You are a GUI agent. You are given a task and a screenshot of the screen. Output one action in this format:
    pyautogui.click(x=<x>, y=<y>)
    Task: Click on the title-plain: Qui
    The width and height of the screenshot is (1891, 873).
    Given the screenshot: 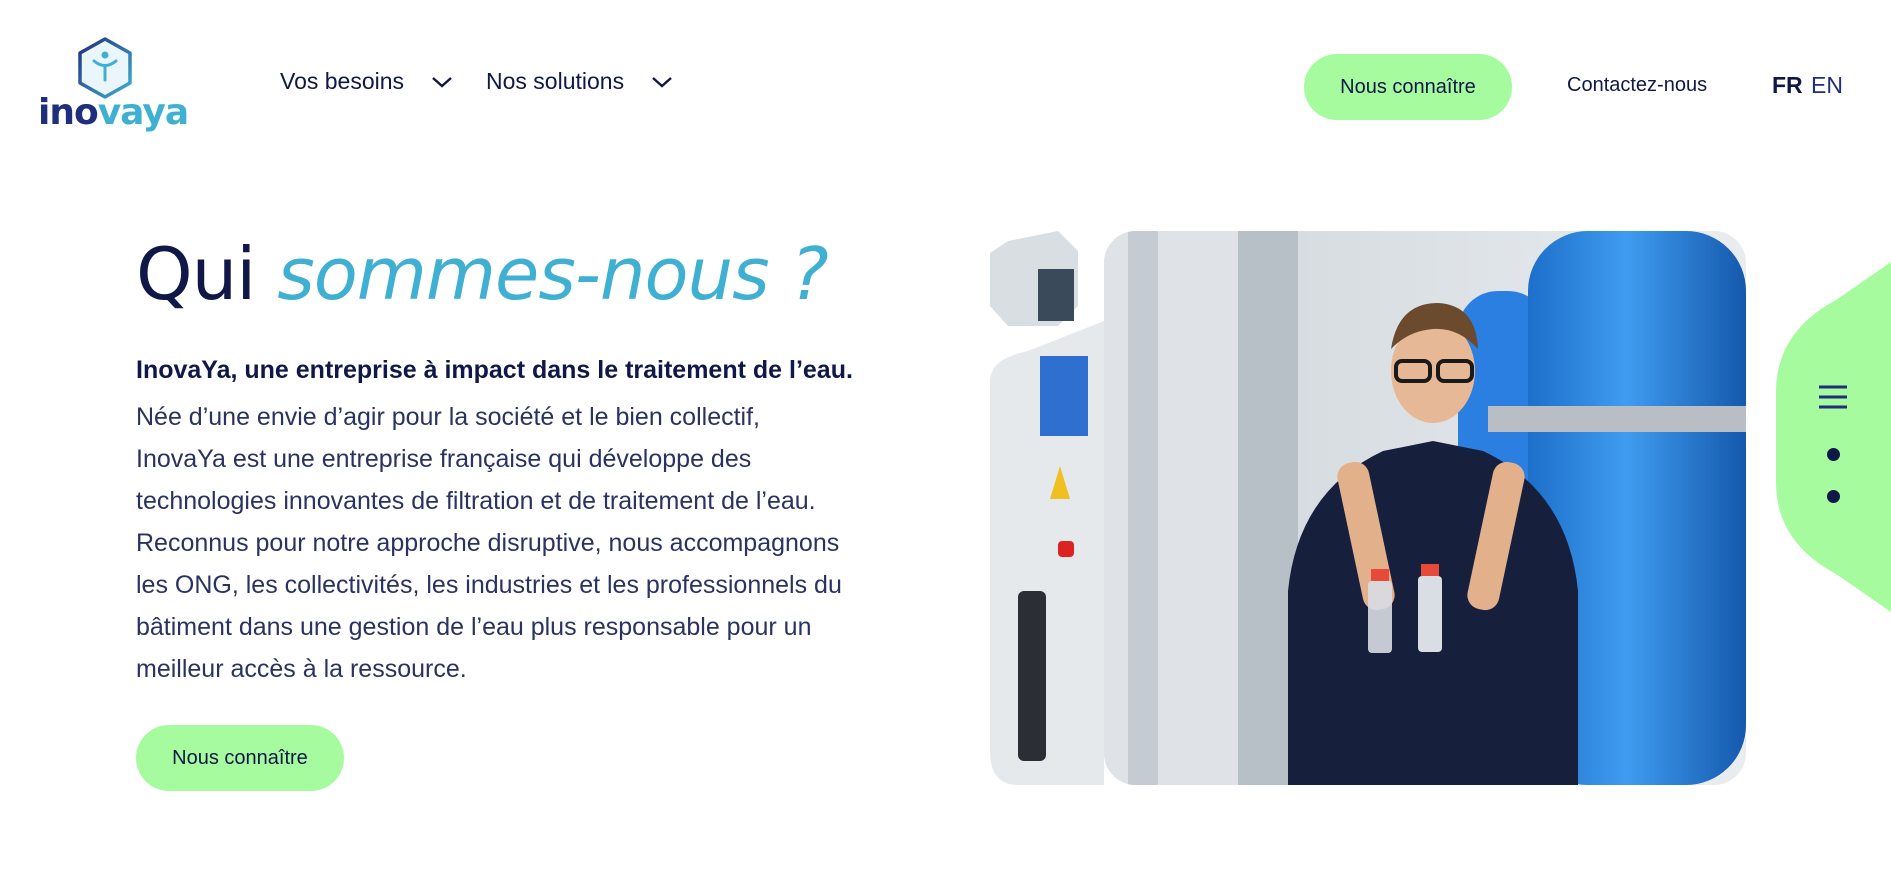 What is the action you would take?
    pyautogui.click(x=207, y=274)
    